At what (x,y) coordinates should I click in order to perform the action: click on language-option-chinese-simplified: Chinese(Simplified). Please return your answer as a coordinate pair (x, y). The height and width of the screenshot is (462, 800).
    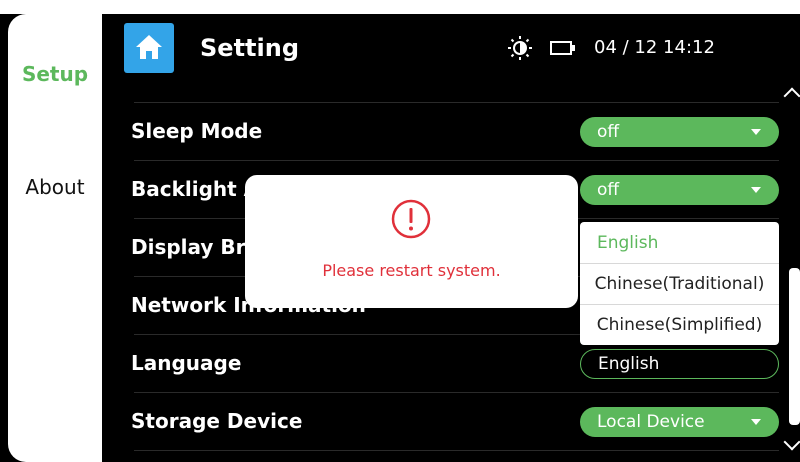
    Looking at the image, I should click on (679, 325).